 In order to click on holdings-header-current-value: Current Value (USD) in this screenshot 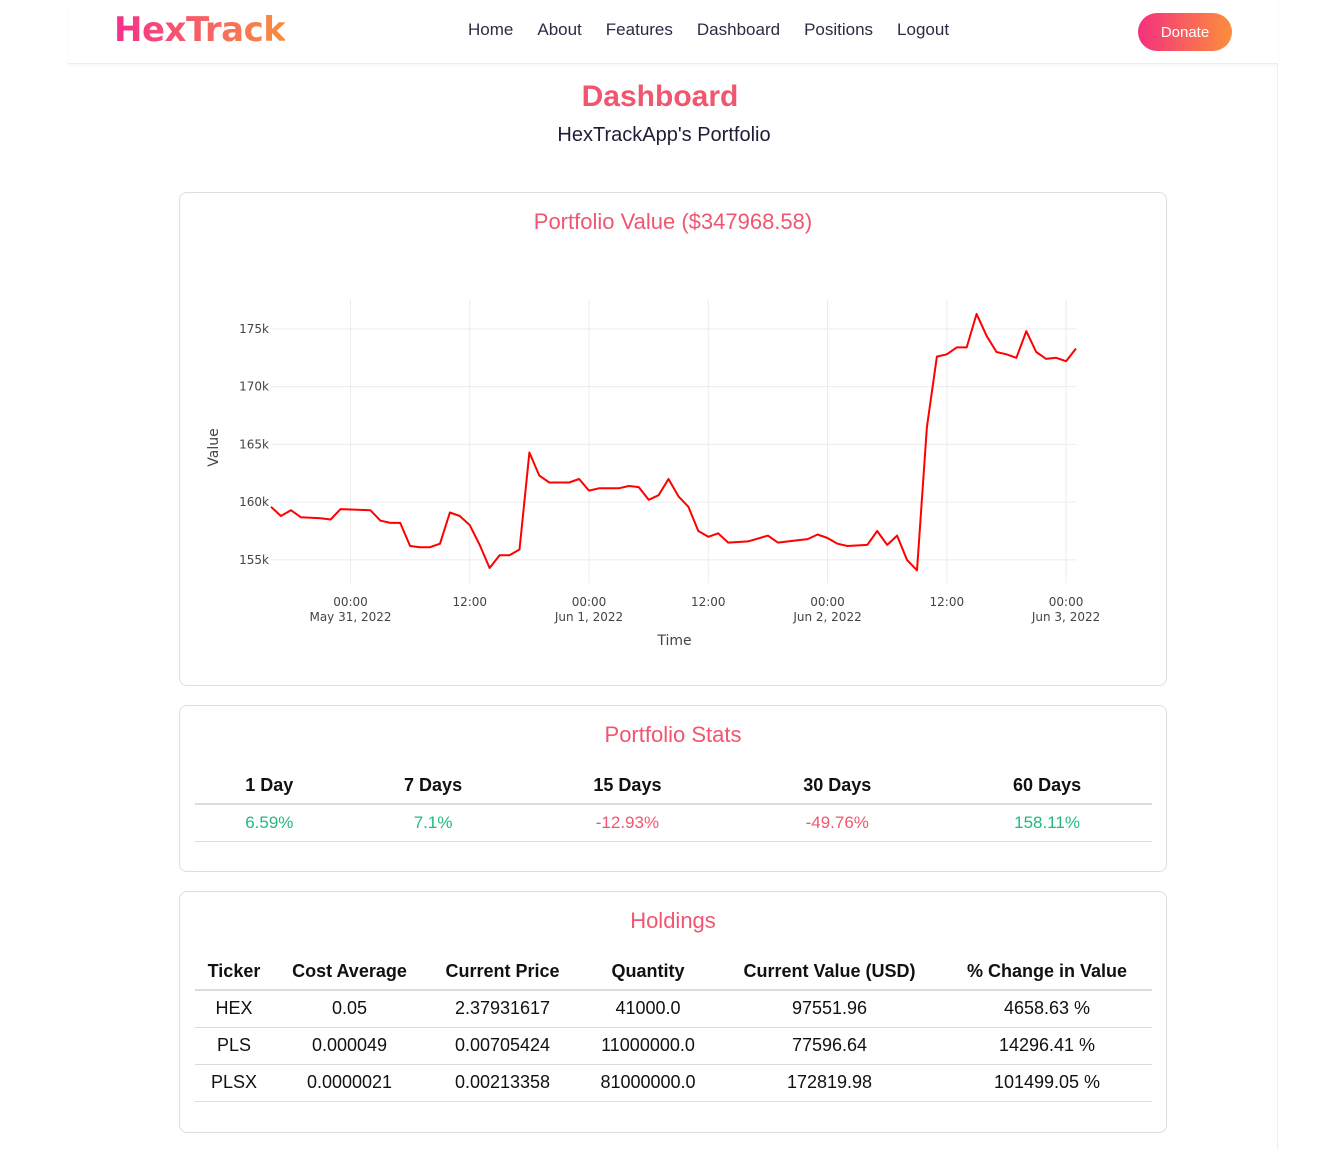, I will do `click(829, 972)`.